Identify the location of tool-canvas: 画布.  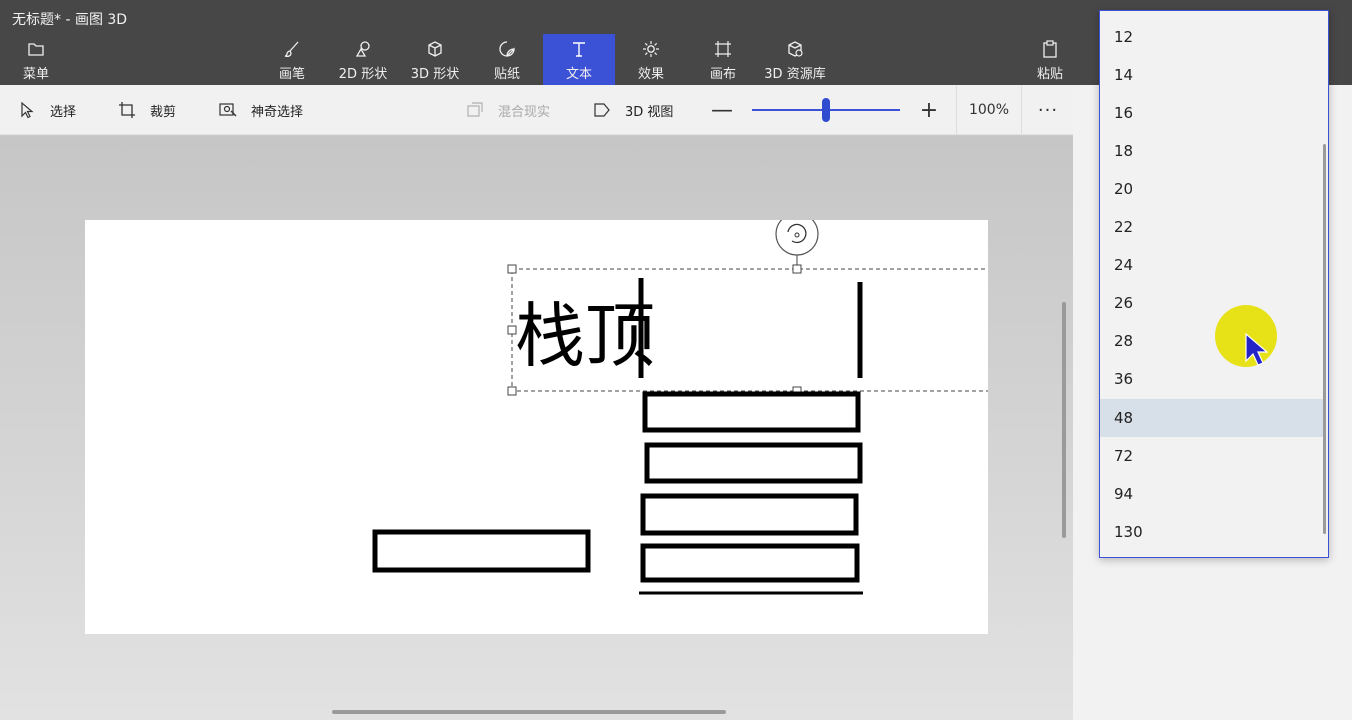
(723, 59).